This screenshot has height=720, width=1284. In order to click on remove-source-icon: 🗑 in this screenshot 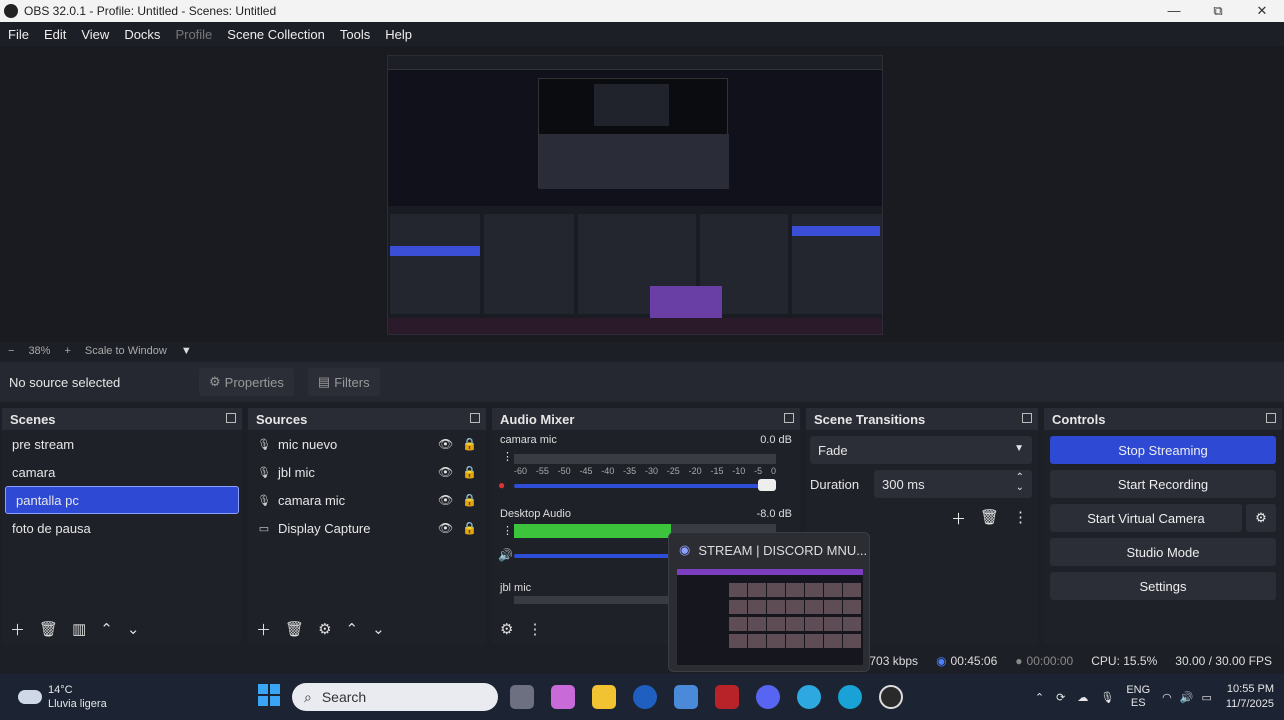, I will do `click(294, 629)`.